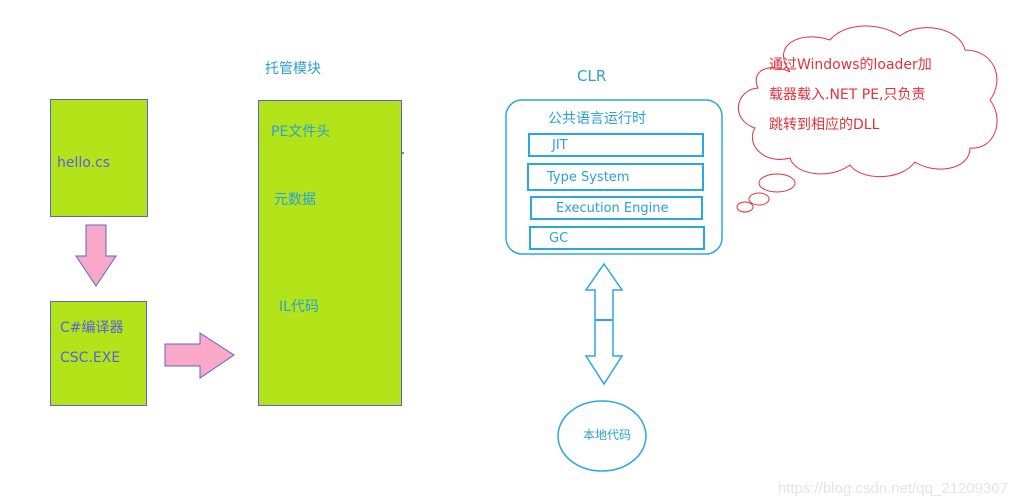 The height and width of the screenshot is (503, 1022). I want to click on managed-module-box: PE文件头 元数据 IL代码, so click(330, 253).